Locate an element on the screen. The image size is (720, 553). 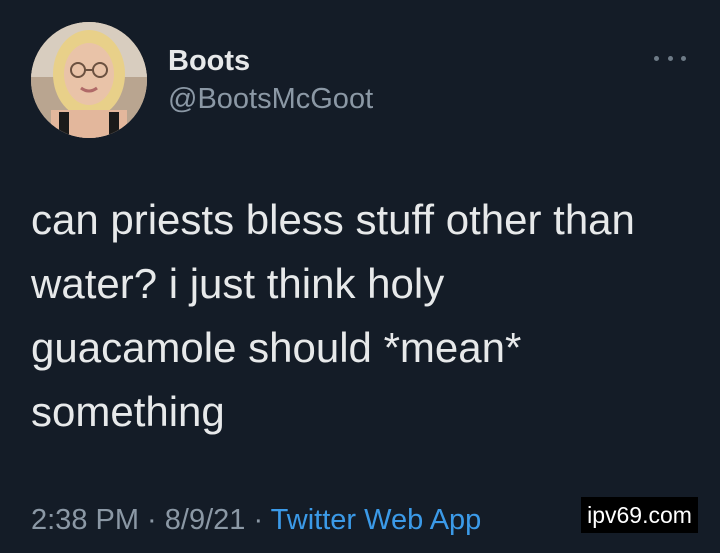
display-name: Boots is located at coordinates (270, 61).